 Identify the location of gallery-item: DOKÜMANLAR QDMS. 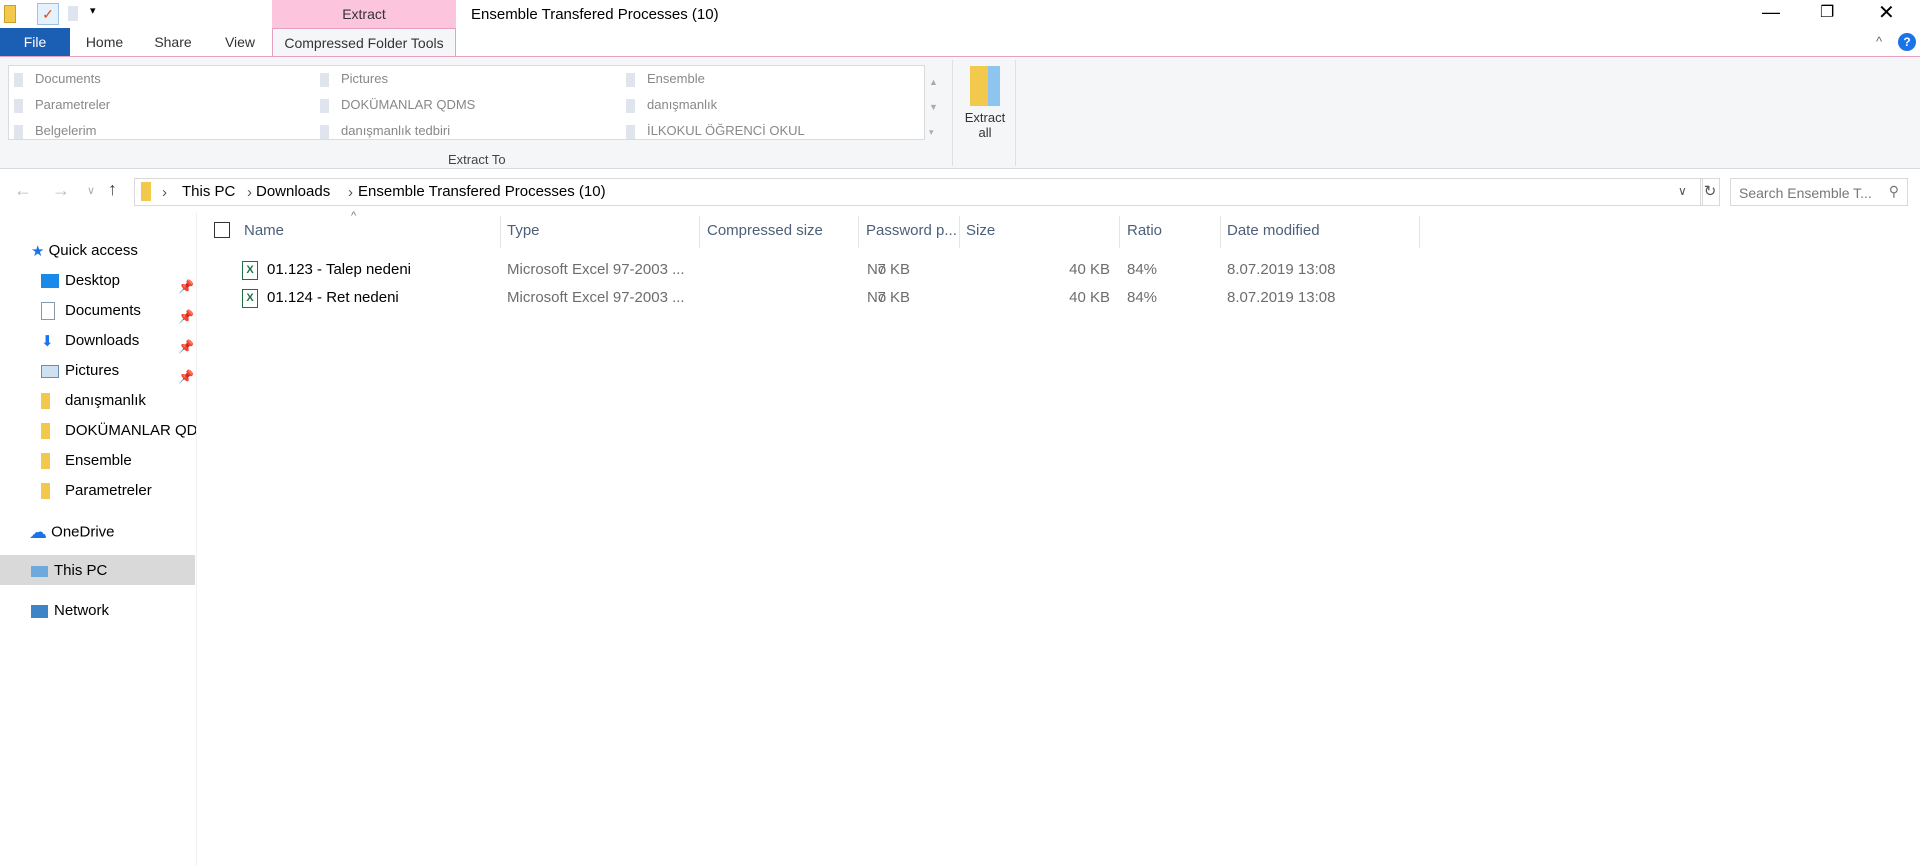
(397, 105).